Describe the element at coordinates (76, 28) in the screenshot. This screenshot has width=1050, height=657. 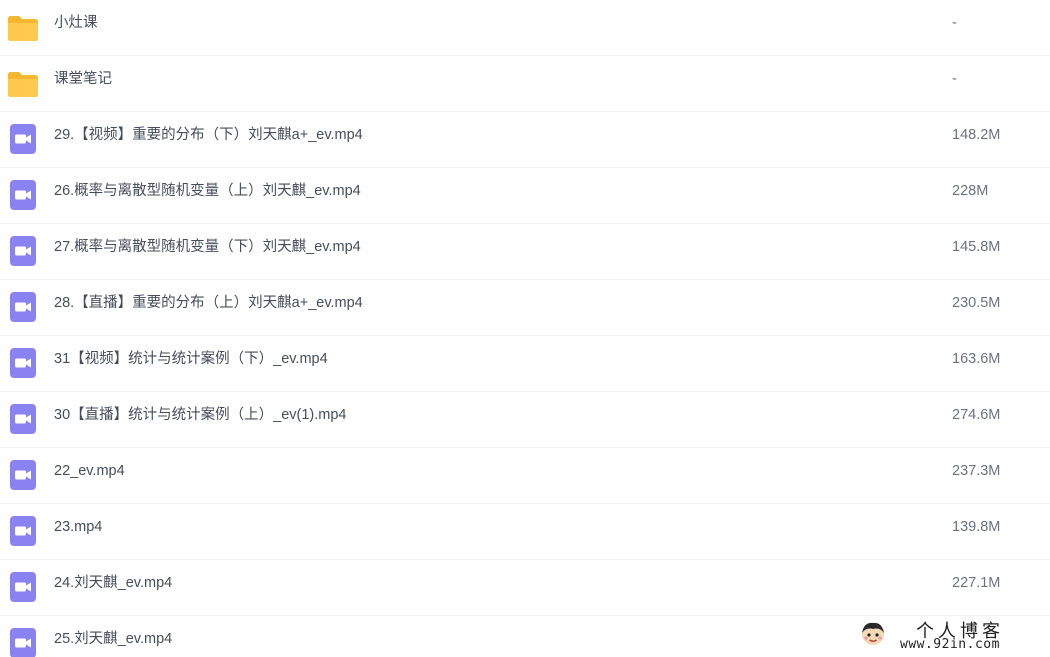
I see `file-name: 小灶课` at that location.